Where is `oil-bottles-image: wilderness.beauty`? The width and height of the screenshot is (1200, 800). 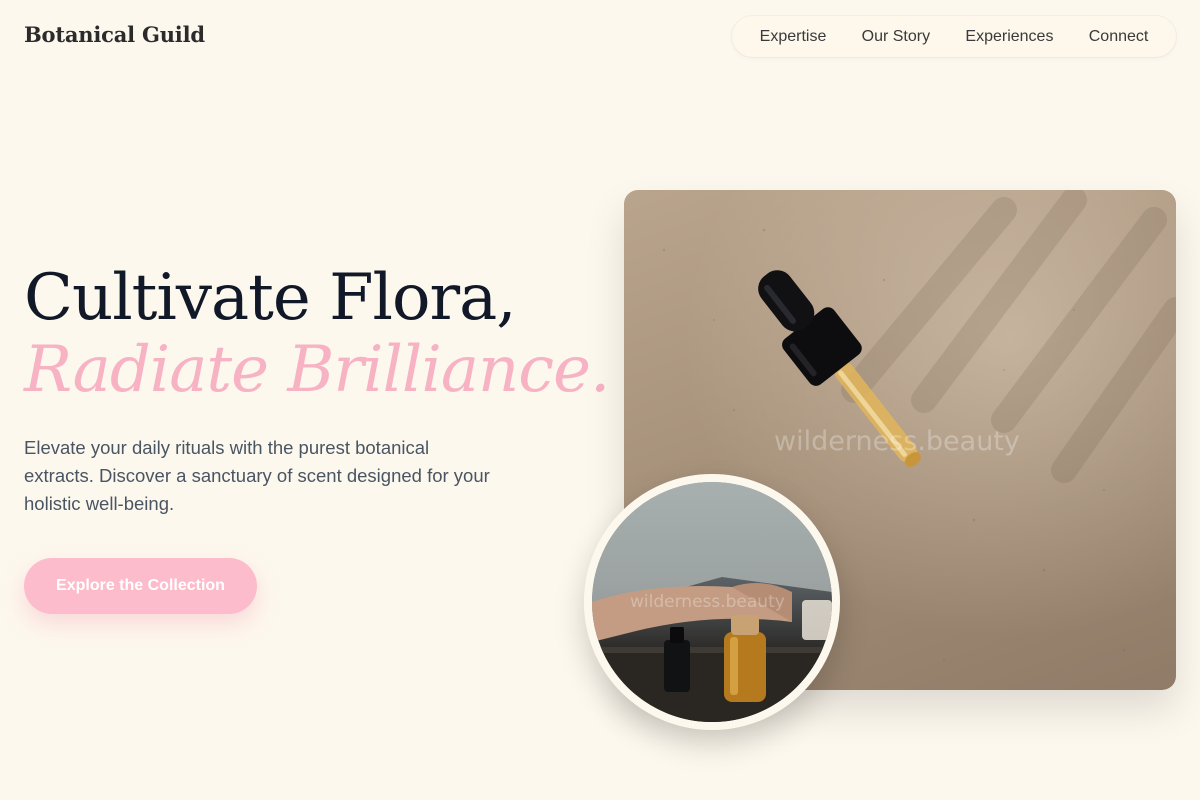 oil-bottles-image: wilderness.beauty is located at coordinates (712, 602).